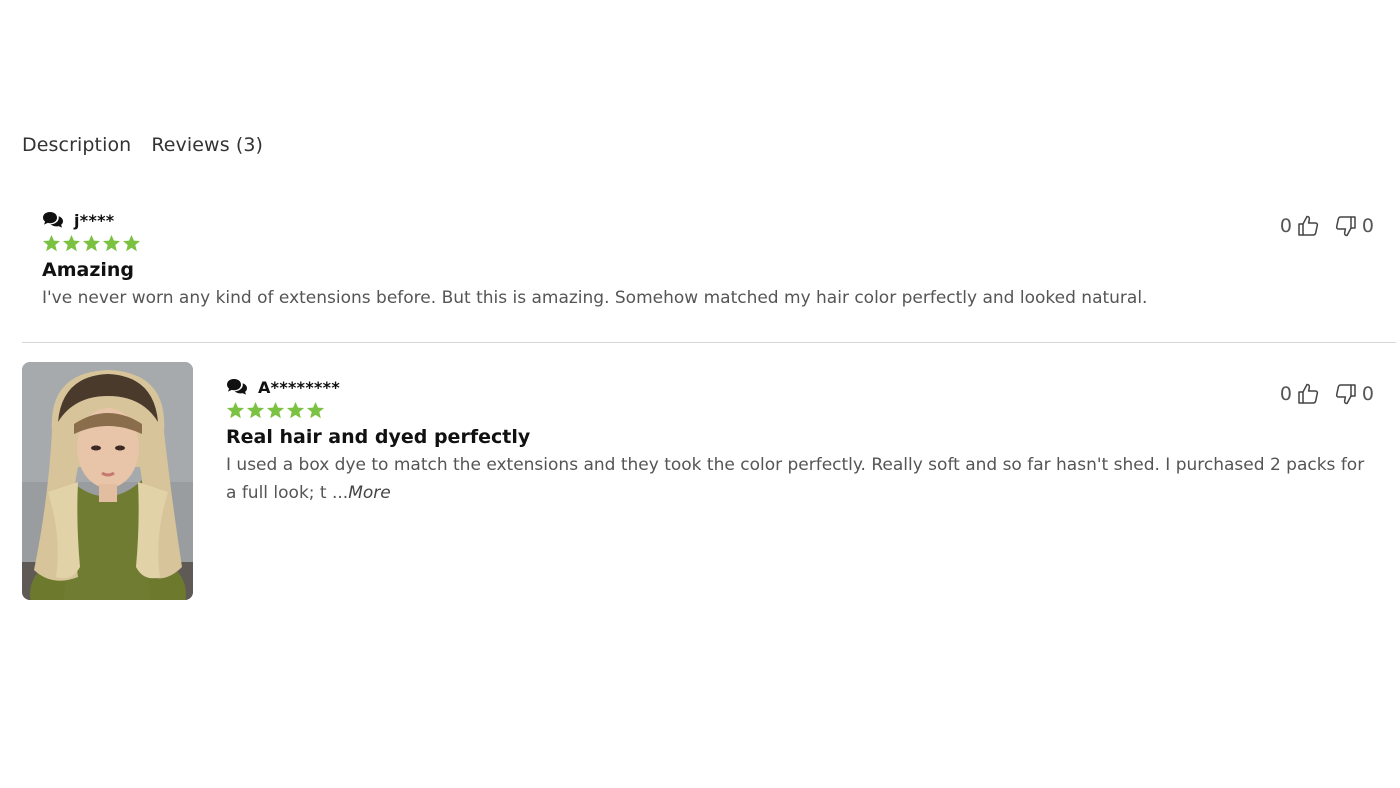 The height and width of the screenshot is (788, 1400). What do you see at coordinates (642, 220) in the screenshot?
I see `review-author-row: j****` at bounding box center [642, 220].